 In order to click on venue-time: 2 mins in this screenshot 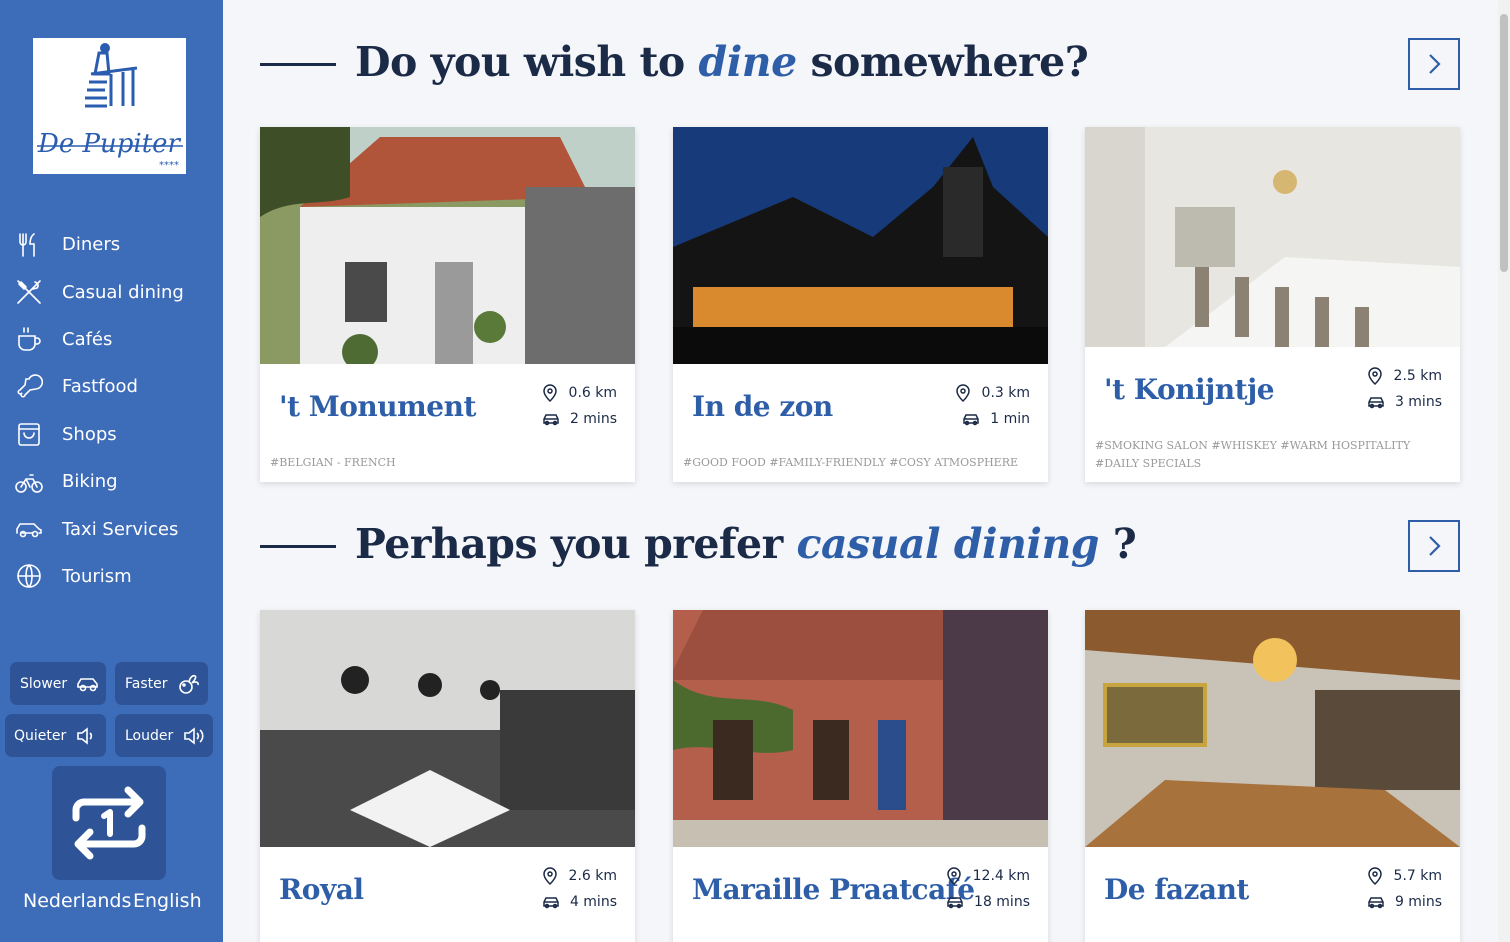, I will do `click(593, 419)`.